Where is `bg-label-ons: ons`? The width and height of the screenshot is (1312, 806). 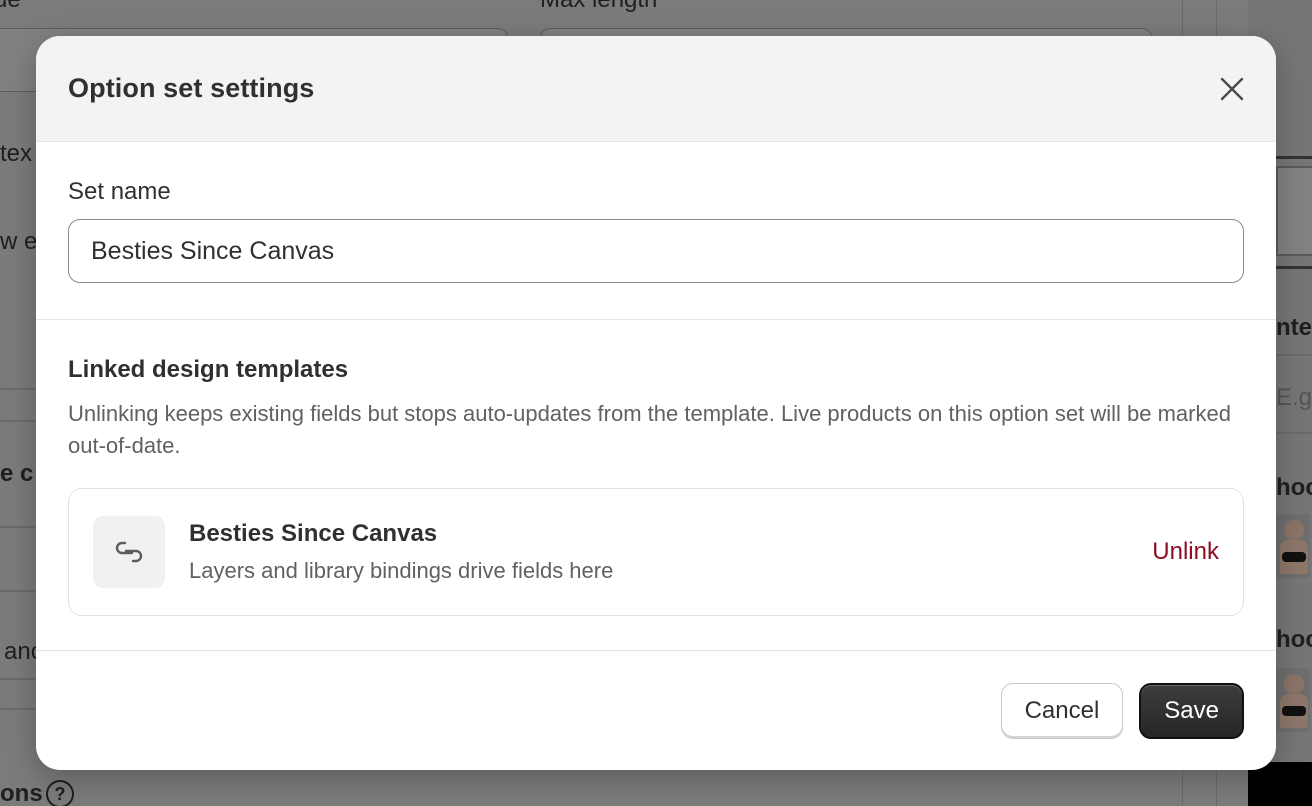
bg-label-ons: ons is located at coordinates (21, 793).